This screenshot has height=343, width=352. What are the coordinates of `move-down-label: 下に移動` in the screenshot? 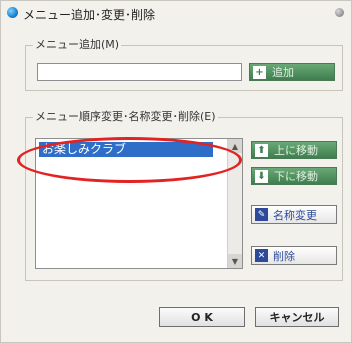 It's located at (296, 176).